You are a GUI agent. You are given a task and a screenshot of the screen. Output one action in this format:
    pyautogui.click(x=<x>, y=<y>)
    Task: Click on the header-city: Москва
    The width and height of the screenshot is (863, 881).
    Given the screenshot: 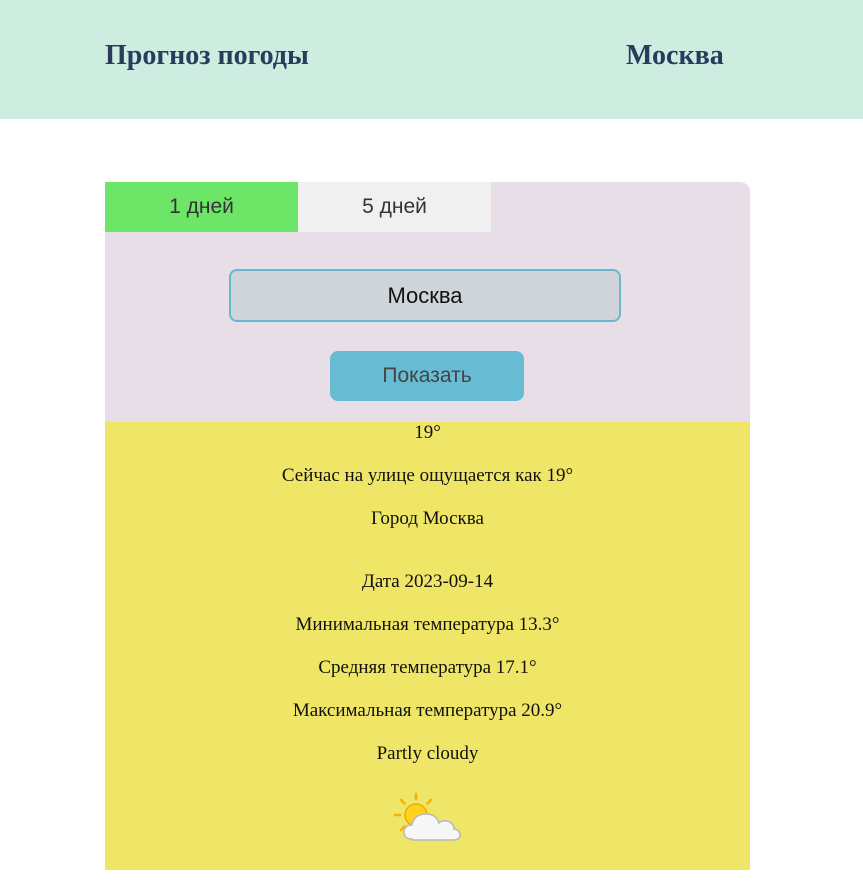 What is the action you would take?
    pyautogui.click(x=675, y=55)
    